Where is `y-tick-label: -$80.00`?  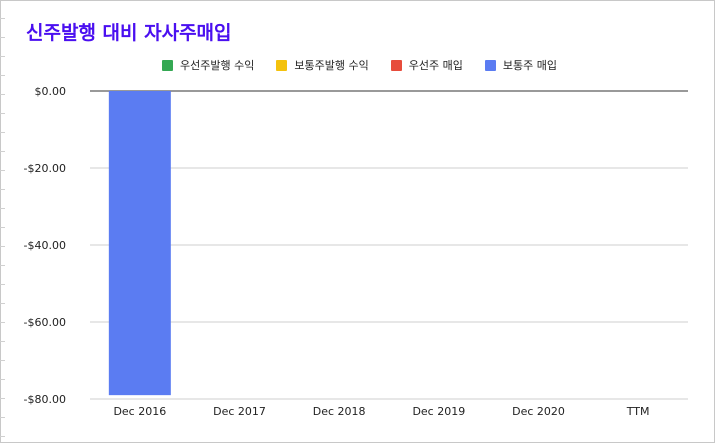
y-tick-label: -$80.00 is located at coordinates (45, 399).